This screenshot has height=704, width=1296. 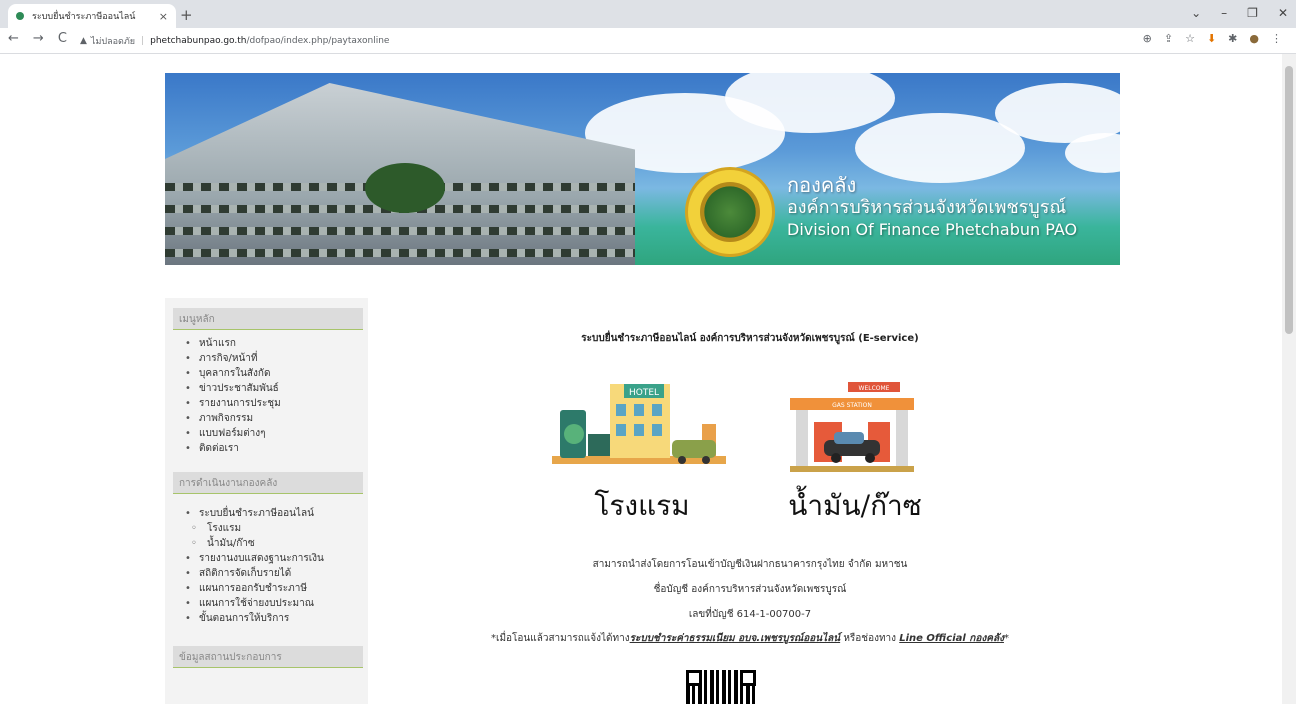 I want to click on zoom-icon: ⊕, so click(x=1147, y=38).